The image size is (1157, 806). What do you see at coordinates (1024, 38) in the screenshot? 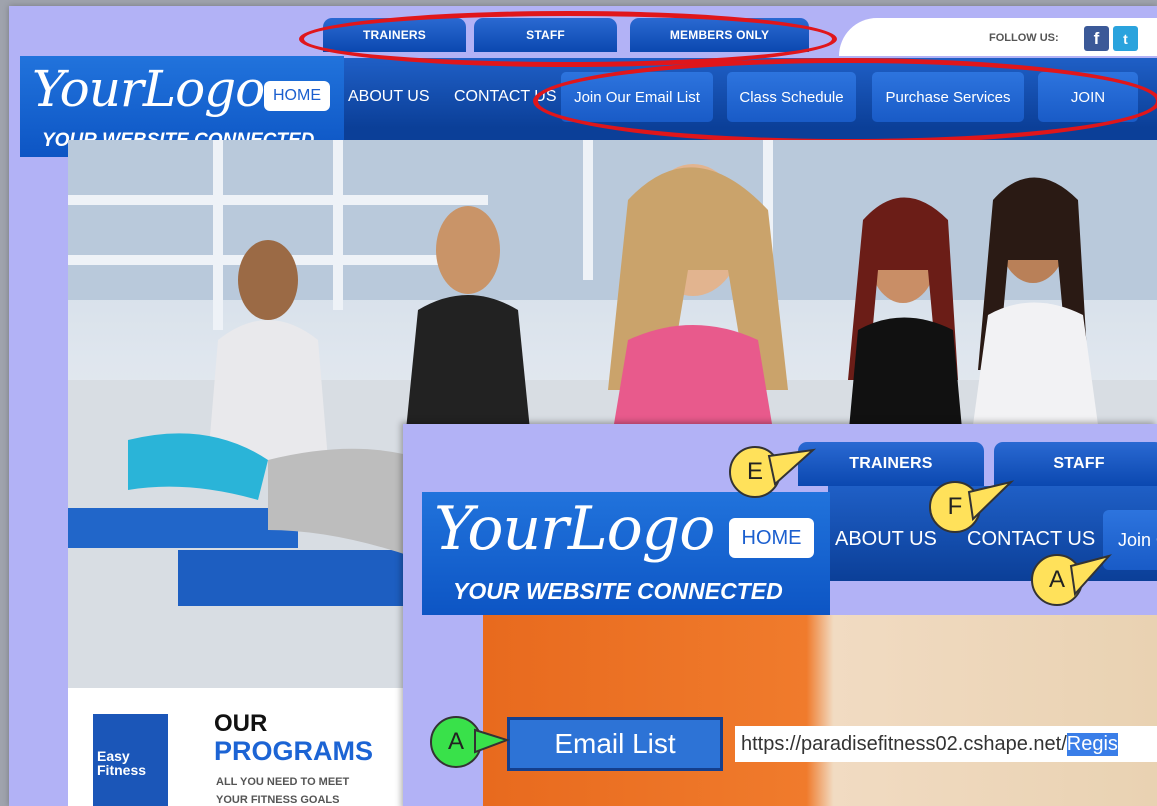
I see `follow-us-label: FOLLOW US:` at bounding box center [1024, 38].